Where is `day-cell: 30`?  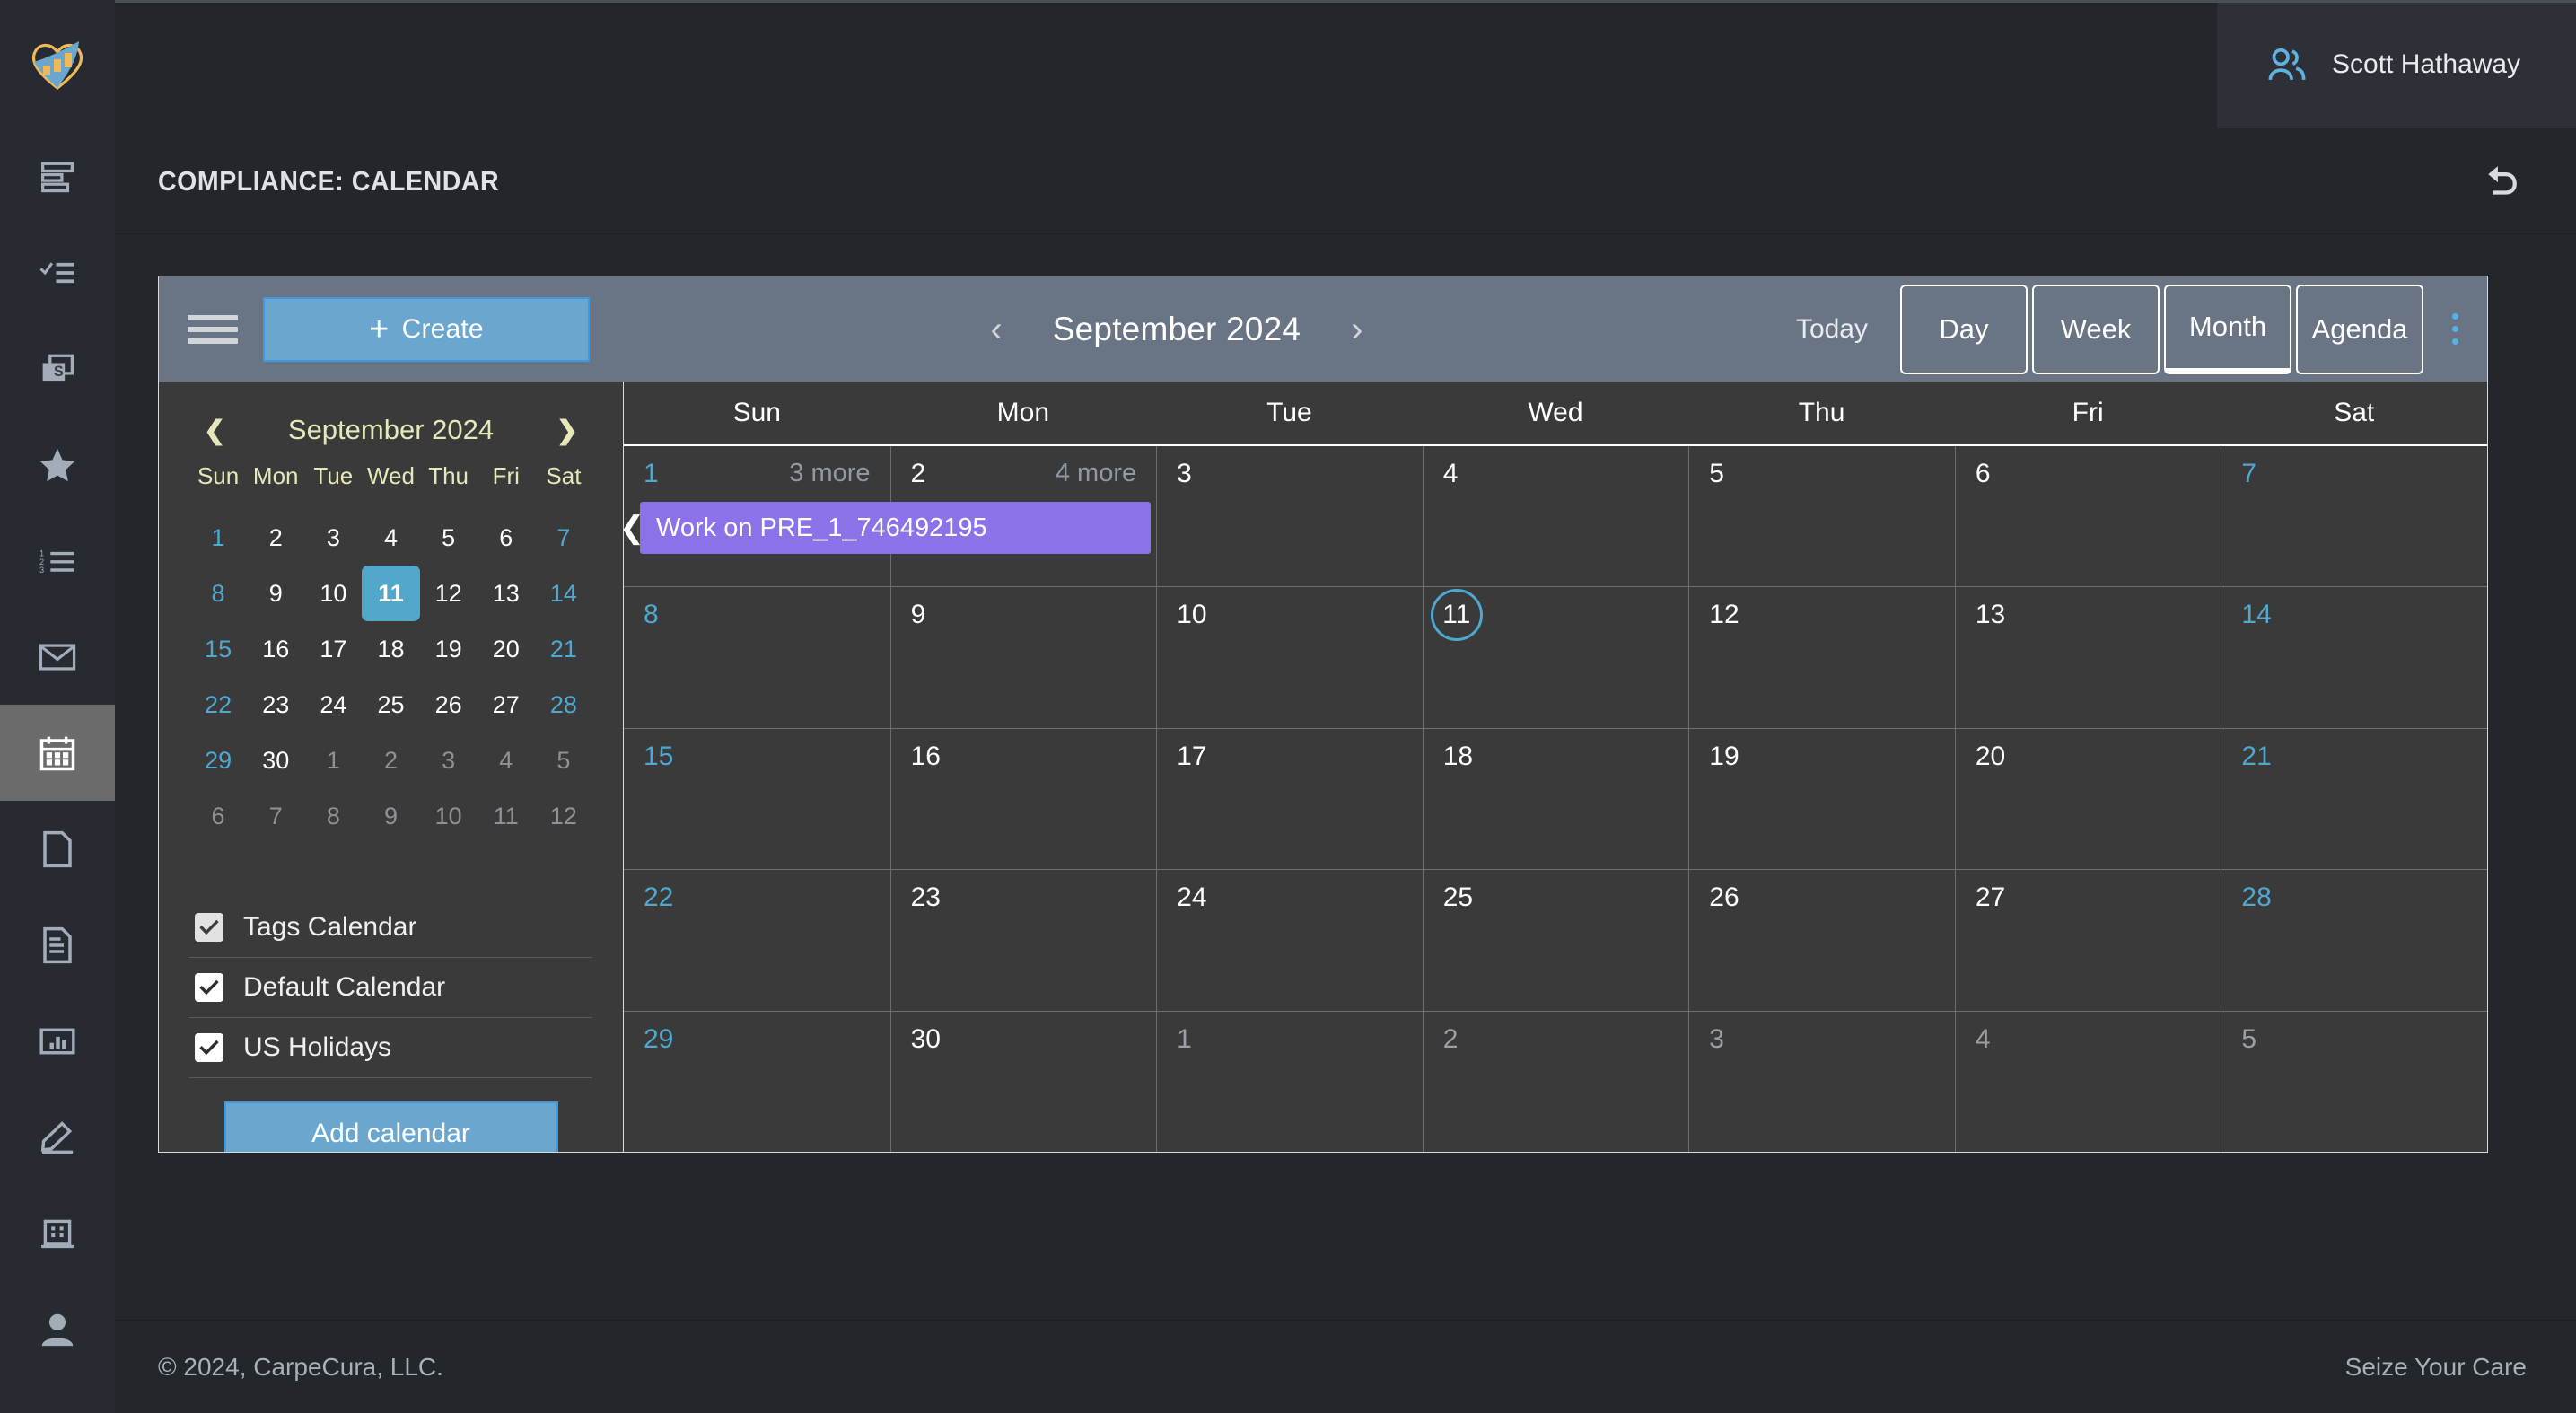 day-cell: 30 is located at coordinates (1023, 1081).